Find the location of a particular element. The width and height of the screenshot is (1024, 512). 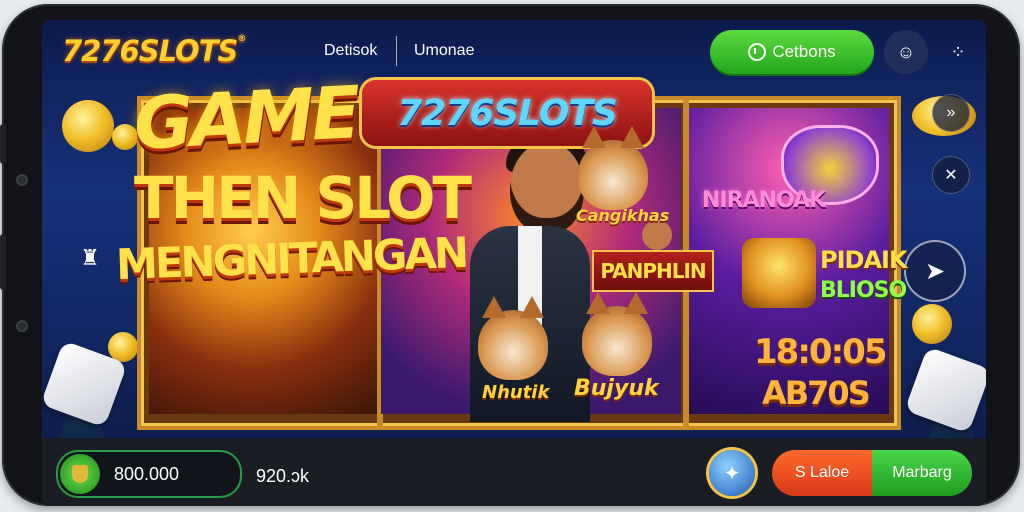

power-button is located at coordinates (3, 262).